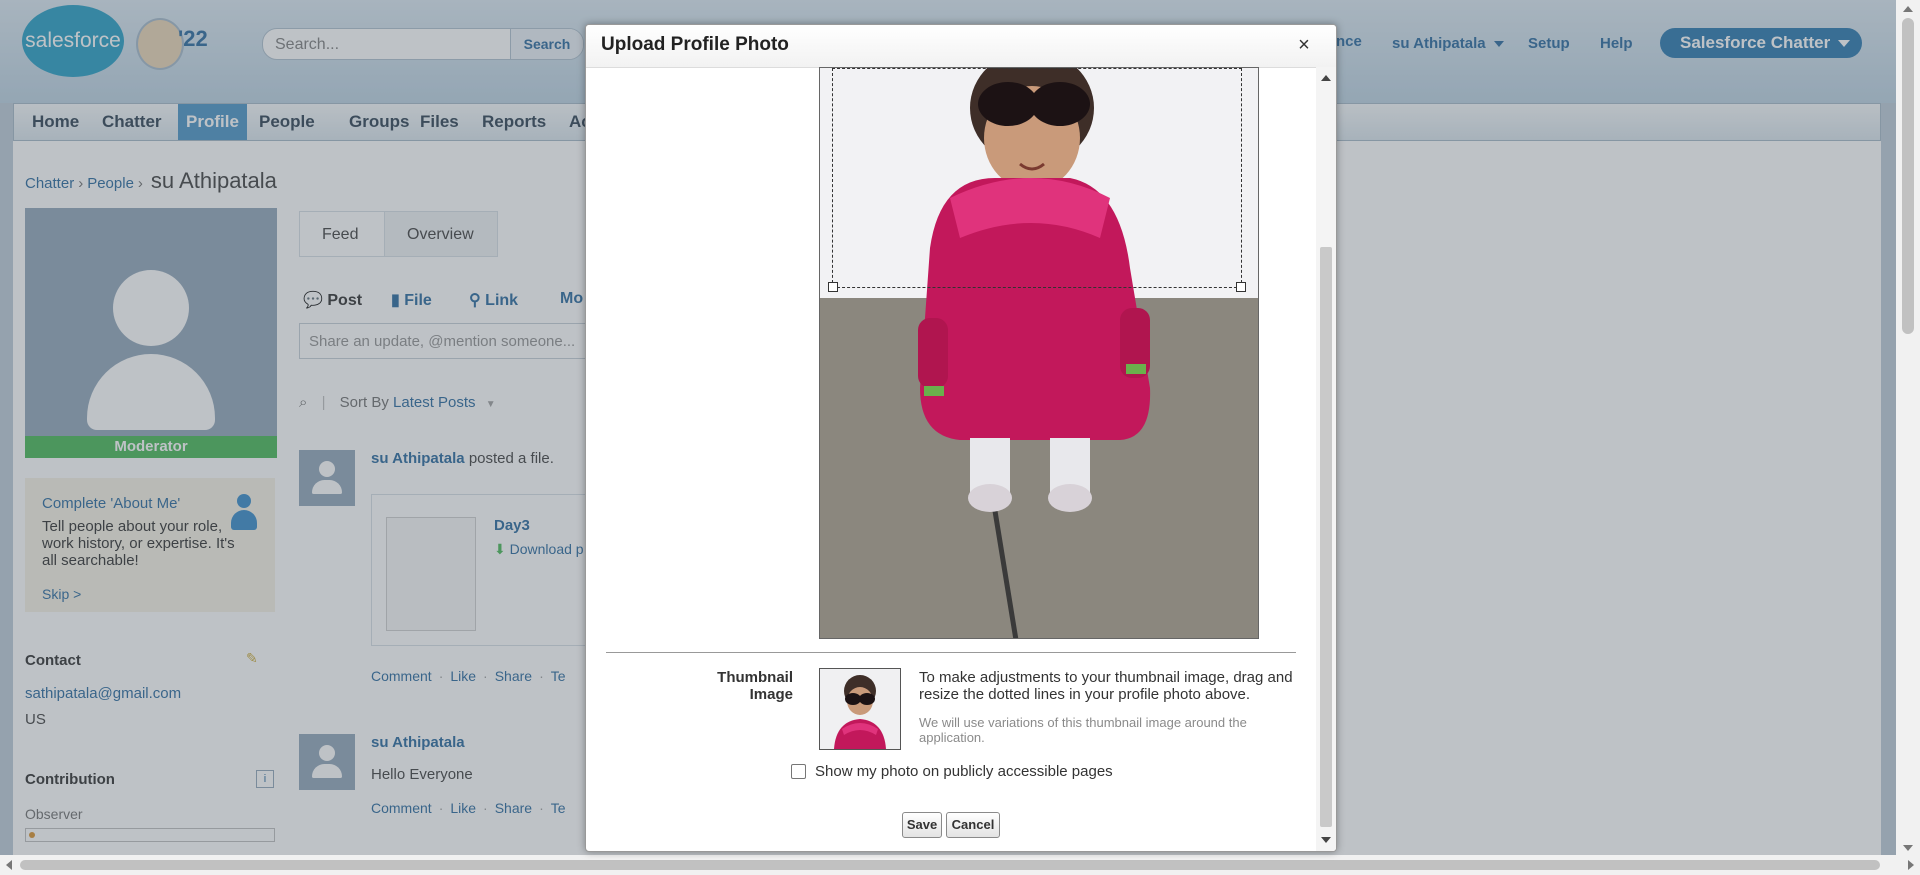 Image resolution: width=1920 pixels, height=875 pixels. I want to click on page-horizontal-scrollbar, so click(960, 865).